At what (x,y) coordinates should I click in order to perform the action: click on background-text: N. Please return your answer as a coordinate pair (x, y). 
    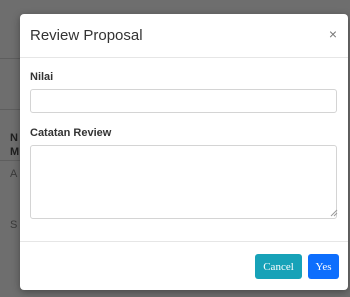
    Looking at the image, I should click on (14, 138).